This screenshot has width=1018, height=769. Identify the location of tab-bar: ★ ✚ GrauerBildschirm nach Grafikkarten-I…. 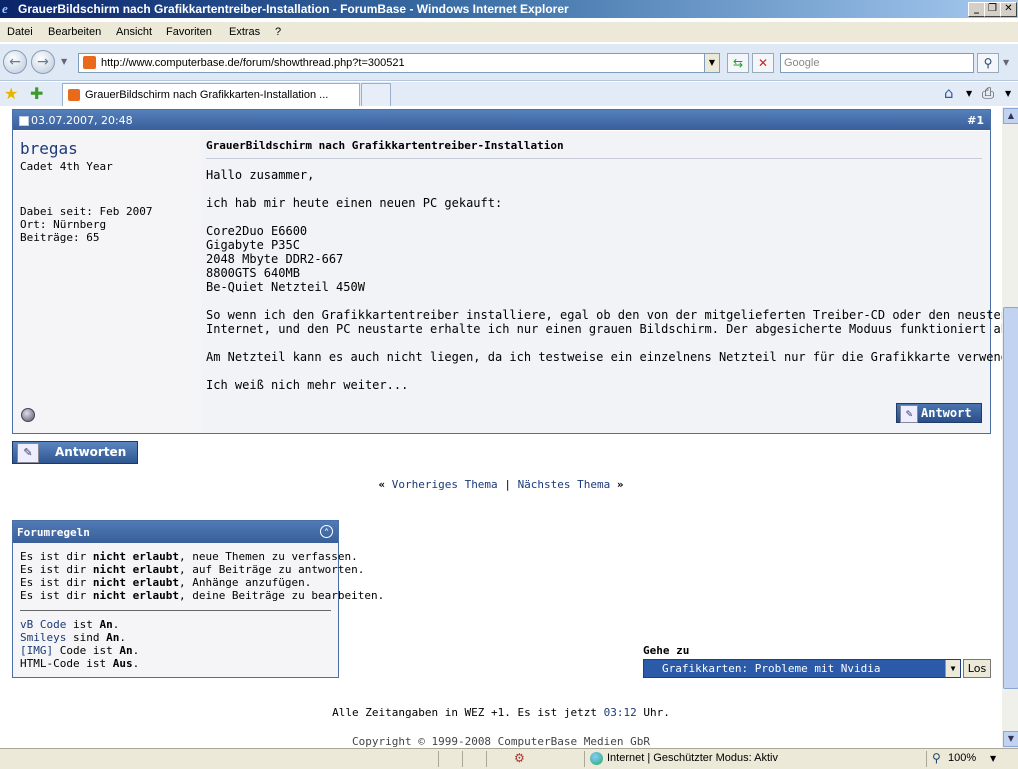
(509, 94).